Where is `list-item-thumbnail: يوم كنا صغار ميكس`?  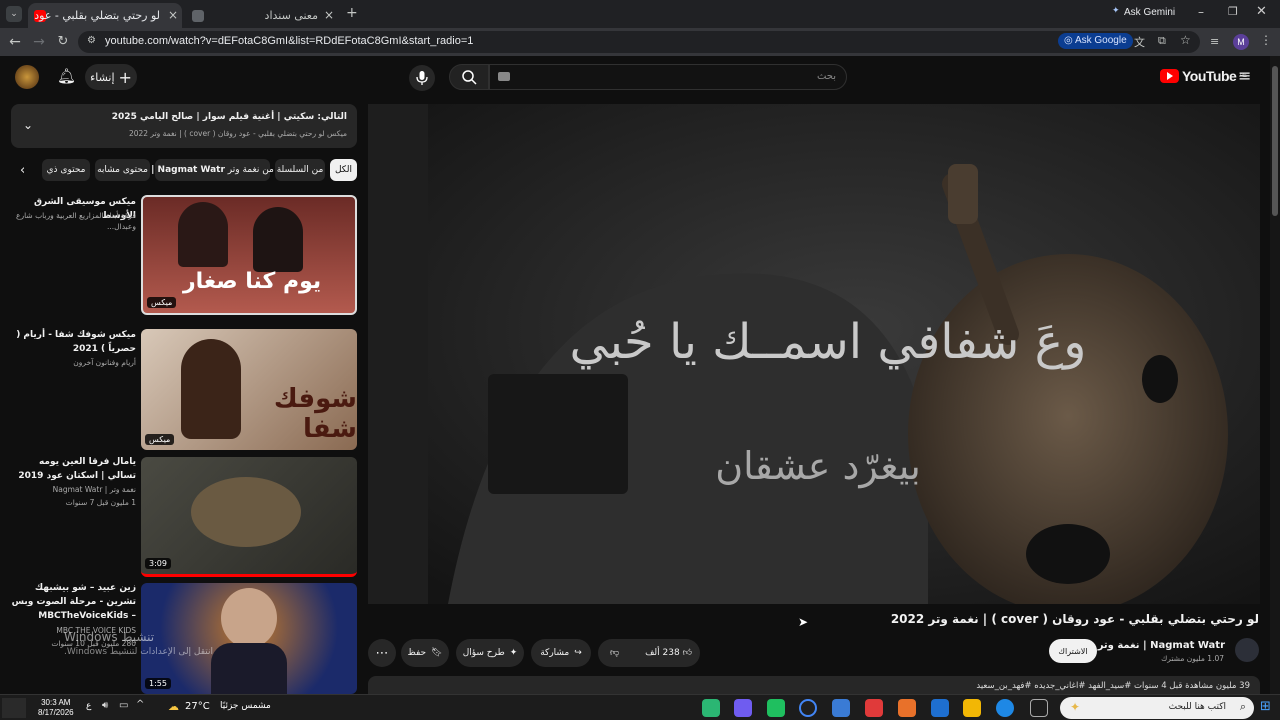 list-item-thumbnail: يوم كنا صغار ميكس is located at coordinates (249, 255).